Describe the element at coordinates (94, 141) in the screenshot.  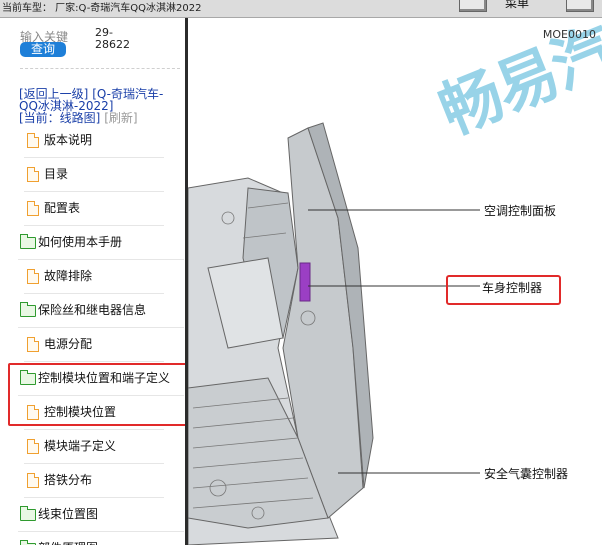
I see `list-item: 版本说明` at that location.